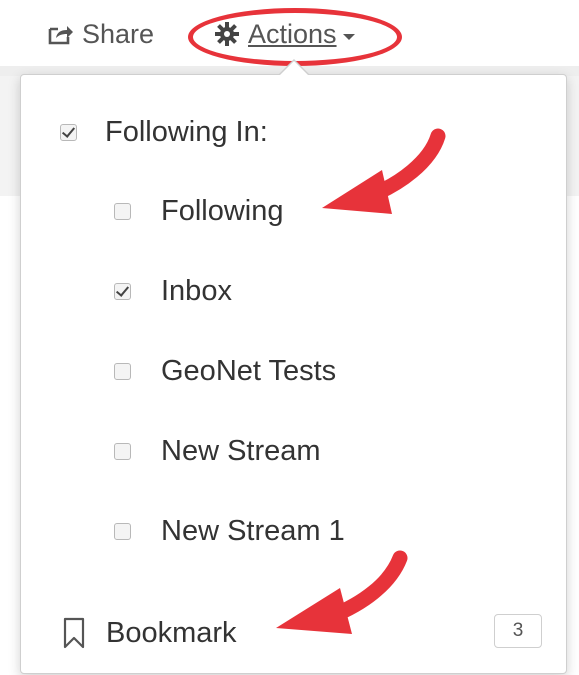  I want to click on stream-option-new-stream: New Stream, so click(217, 451).